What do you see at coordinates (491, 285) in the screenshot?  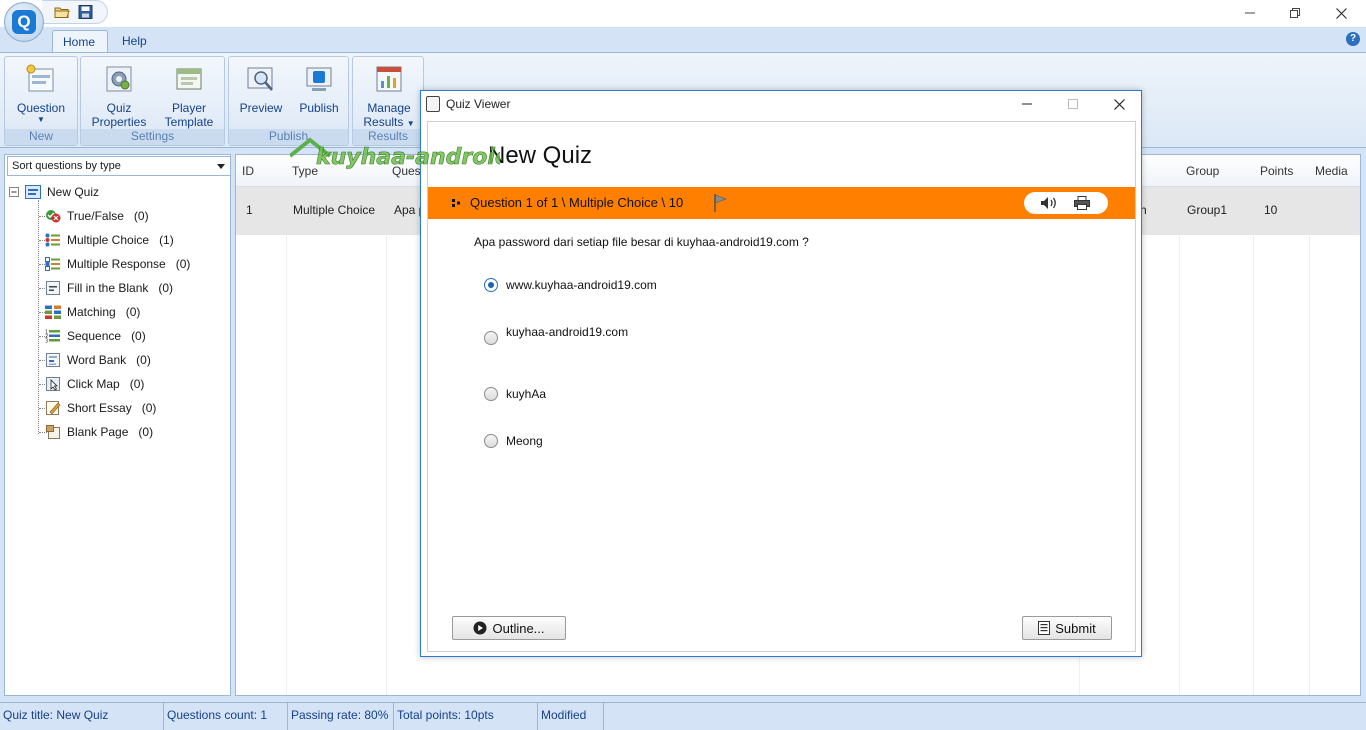 I see `radio-button-selected` at bounding box center [491, 285].